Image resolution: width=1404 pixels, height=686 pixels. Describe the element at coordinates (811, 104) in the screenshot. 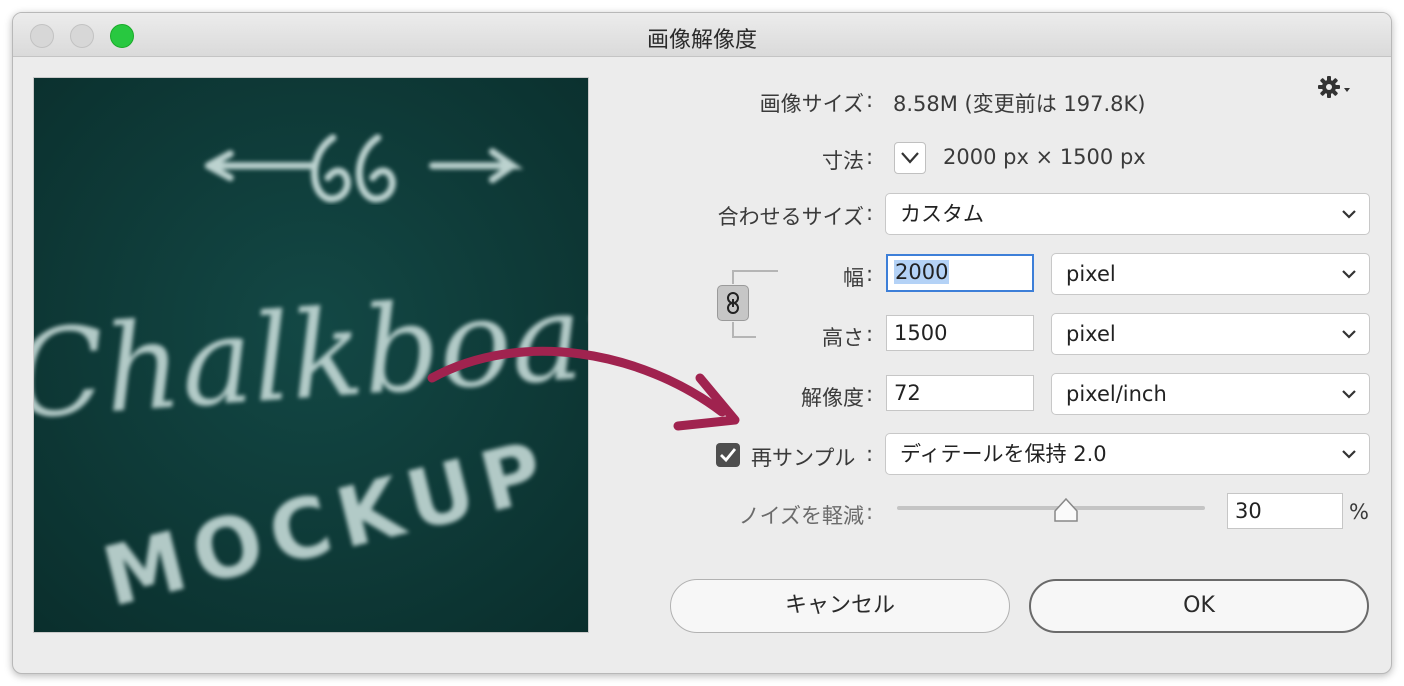

I see `image-size-label: 画像サイズ` at that location.